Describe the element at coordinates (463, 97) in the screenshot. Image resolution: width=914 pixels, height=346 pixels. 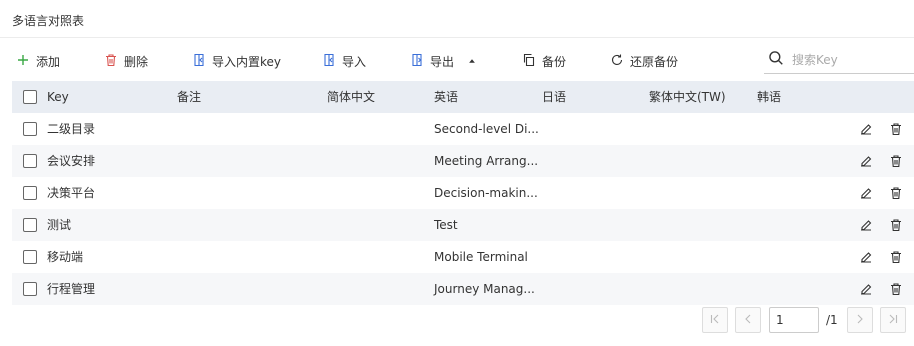
I see `table-header: Key 备注 简体中文 英语 日语 繁体中文(TW) 韩语` at that location.